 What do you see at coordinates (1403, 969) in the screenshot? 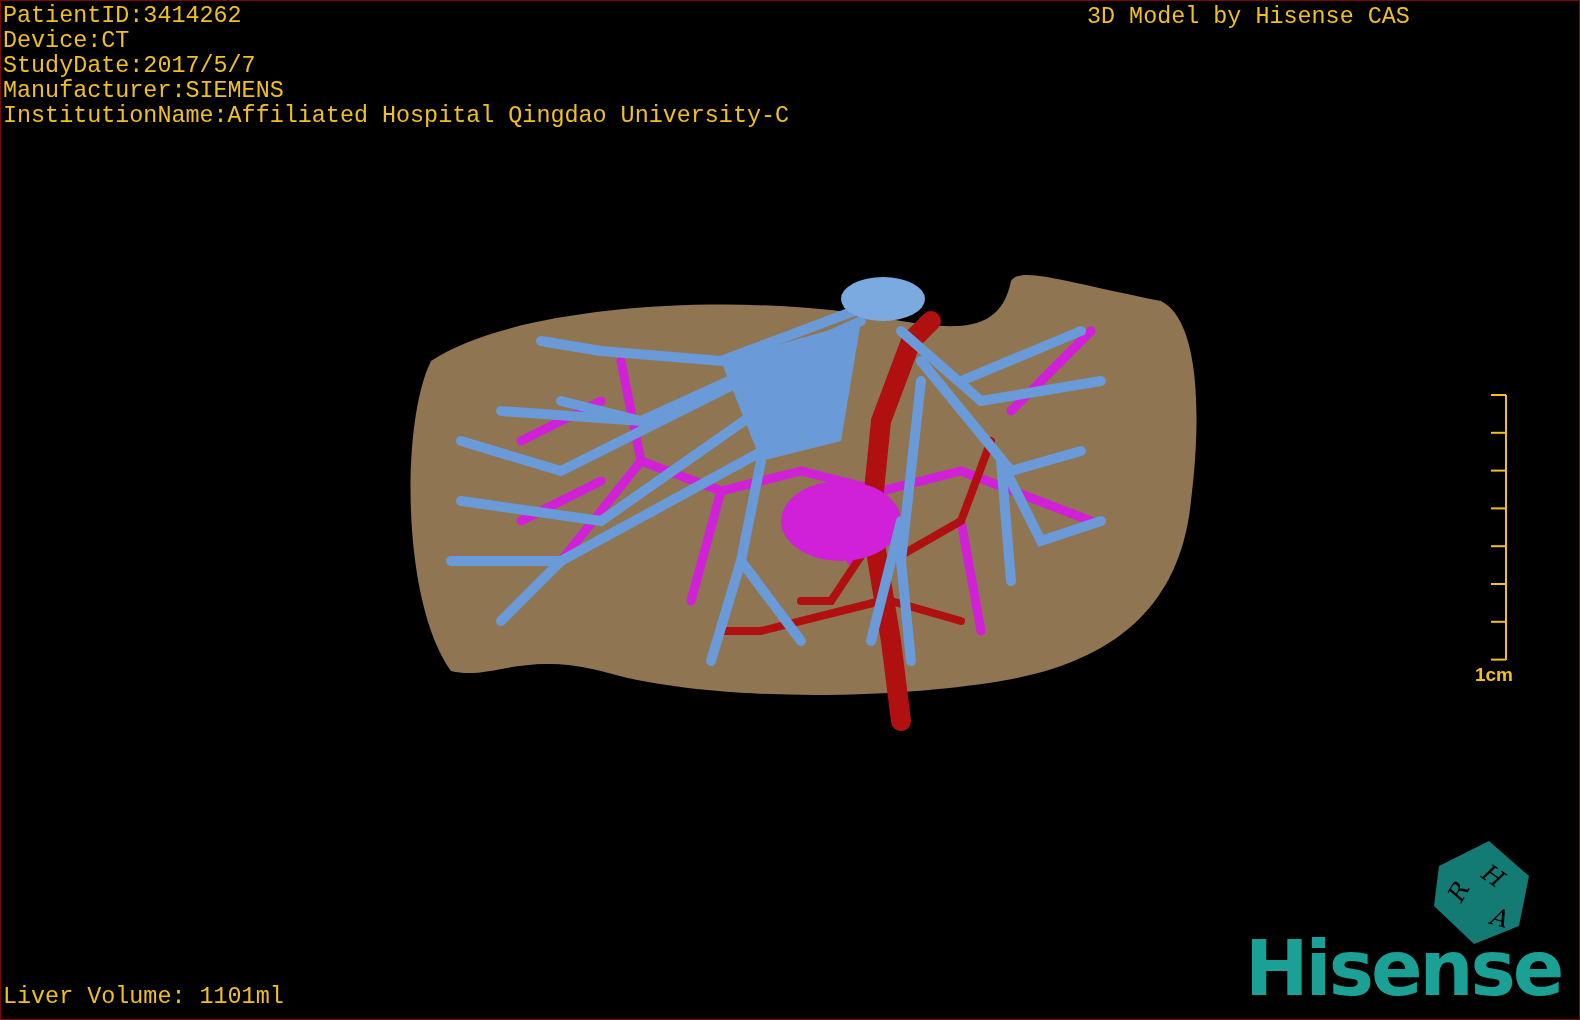
I see `logo: Hisense` at bounding box center [1403, 969].